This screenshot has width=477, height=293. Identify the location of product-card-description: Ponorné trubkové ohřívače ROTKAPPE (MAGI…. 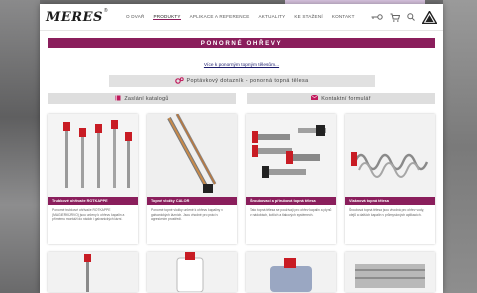
(88, 215).